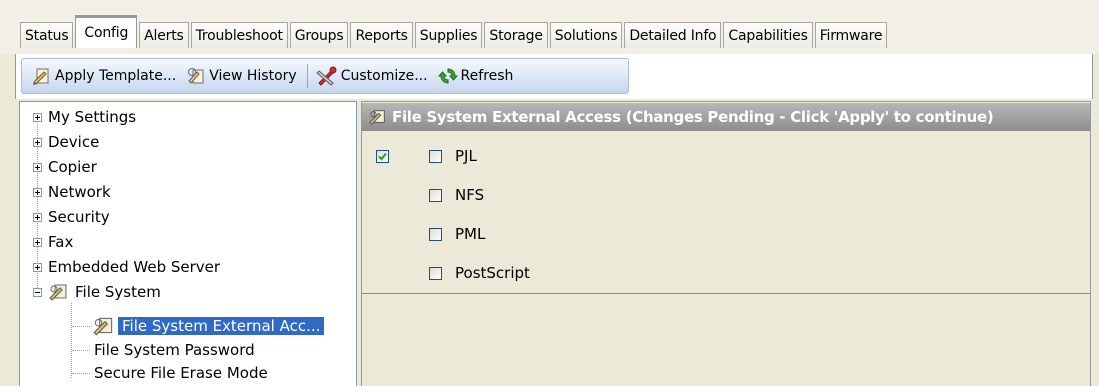  I want to click on customize-icon, so click(326, 76).